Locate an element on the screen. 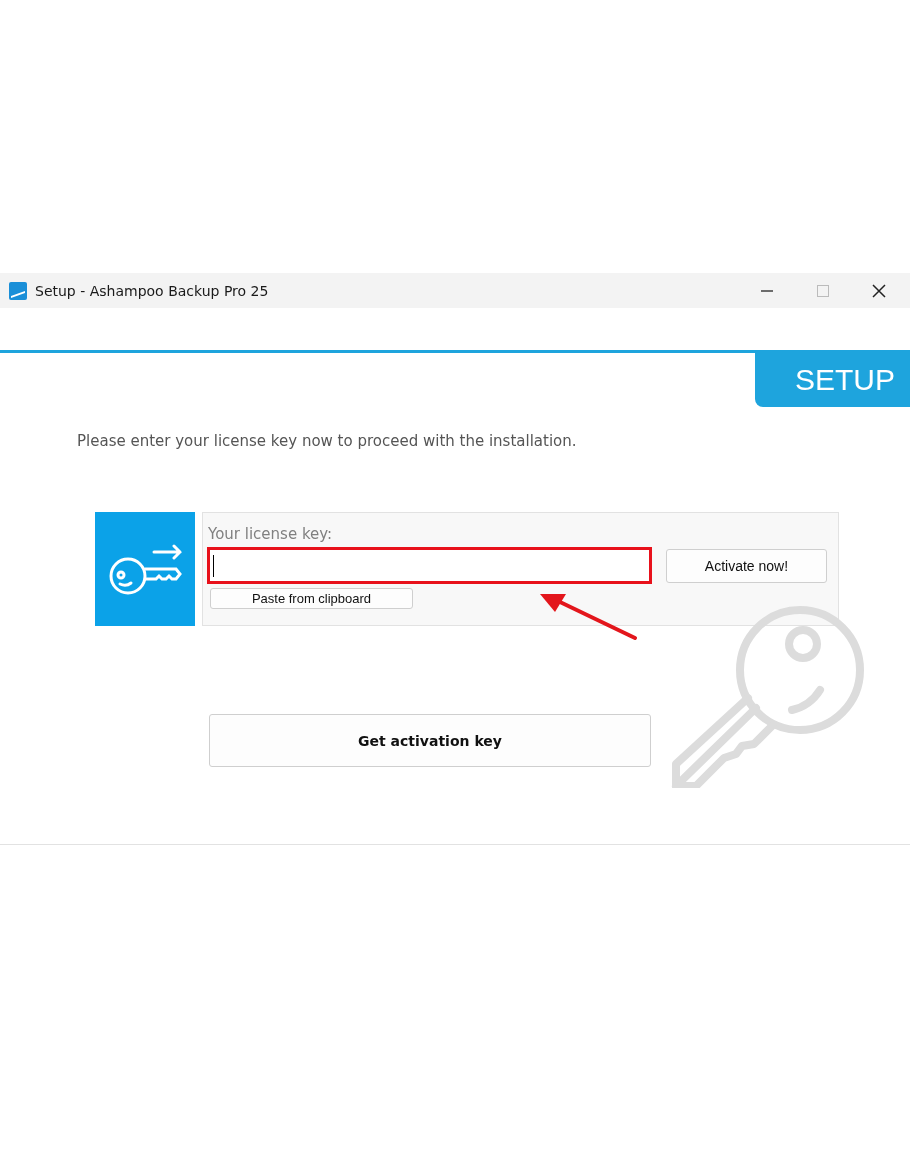 The width and height of the screenshot is (910, 1155). license-key-label: Your license key: is located at coordinates (271, 534).